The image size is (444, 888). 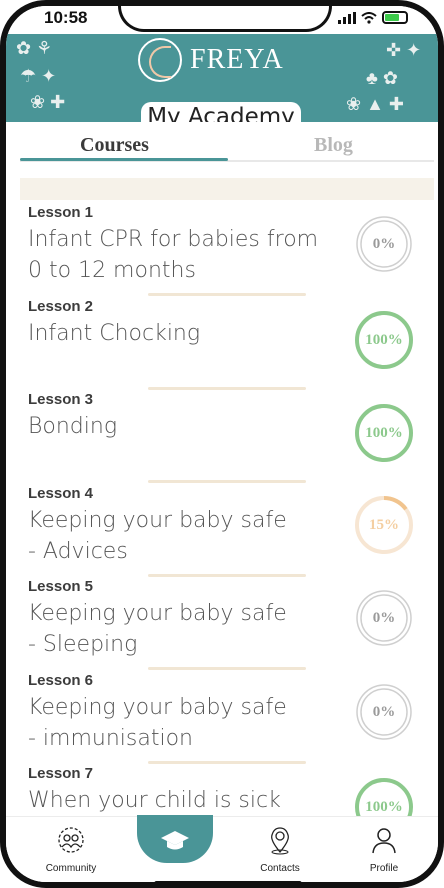 I want to click on status-icons, so click(x=373, y=17).